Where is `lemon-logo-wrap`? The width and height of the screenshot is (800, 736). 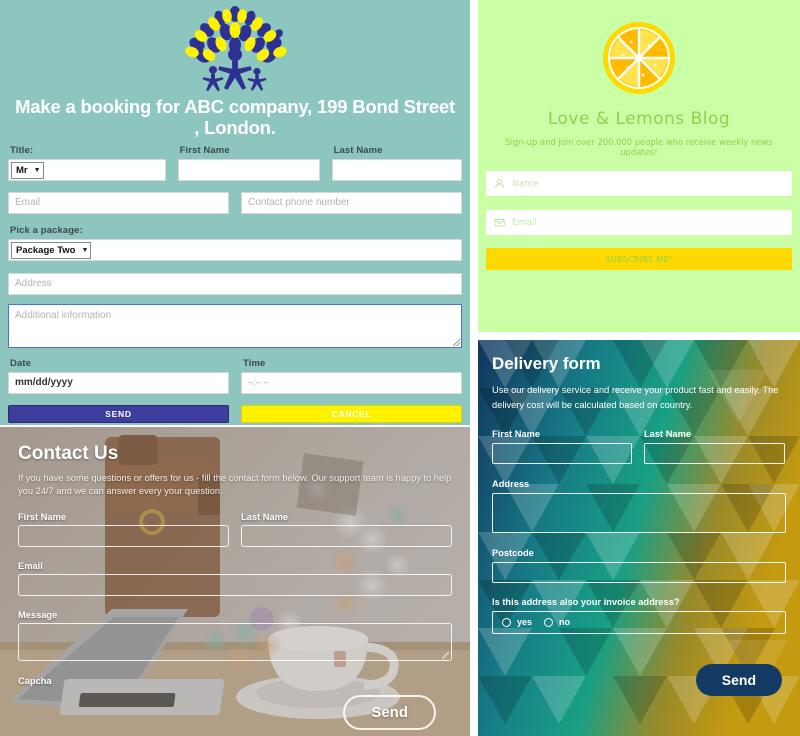 lemon-logo-wrap is located at coordinates (639, 48).